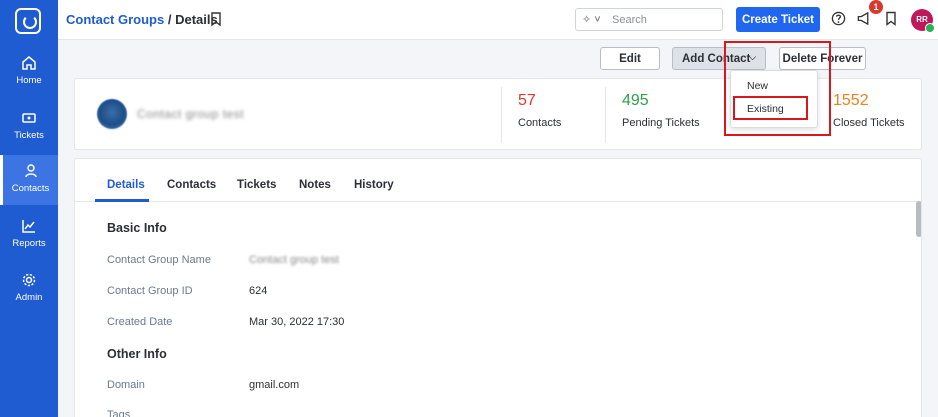 The image size is (938, 417). Describe the element at coordinates (553, 115) in the screenshot. I see `stat-contacts: 57 Contacts` at that location.